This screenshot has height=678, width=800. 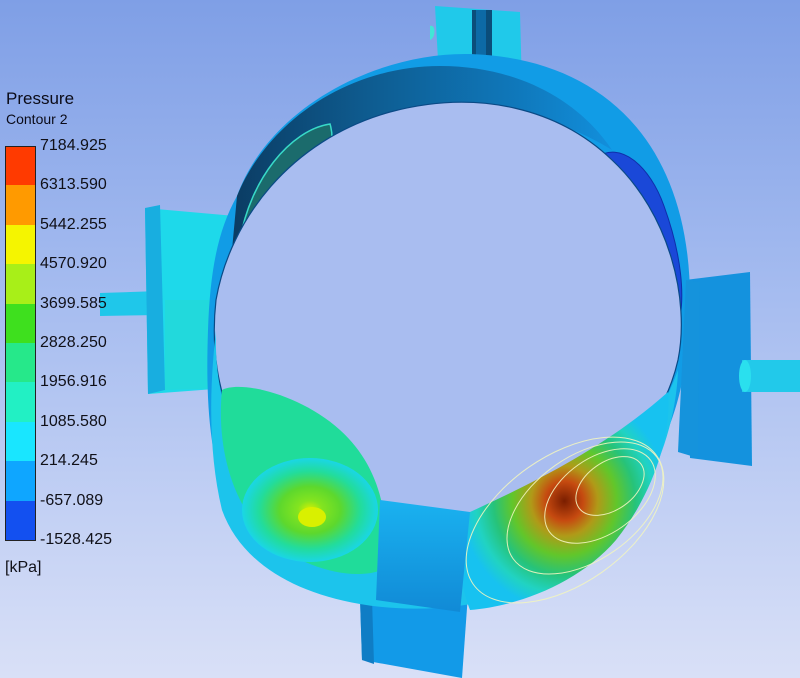 I want to click on legend-tick-label: 4570.920, so click(x=73, y=264).